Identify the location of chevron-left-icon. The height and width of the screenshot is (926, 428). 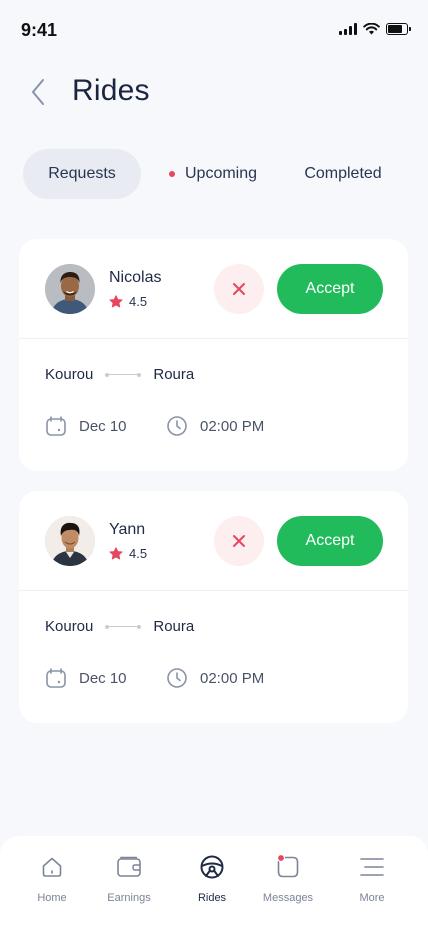
(38, 92).